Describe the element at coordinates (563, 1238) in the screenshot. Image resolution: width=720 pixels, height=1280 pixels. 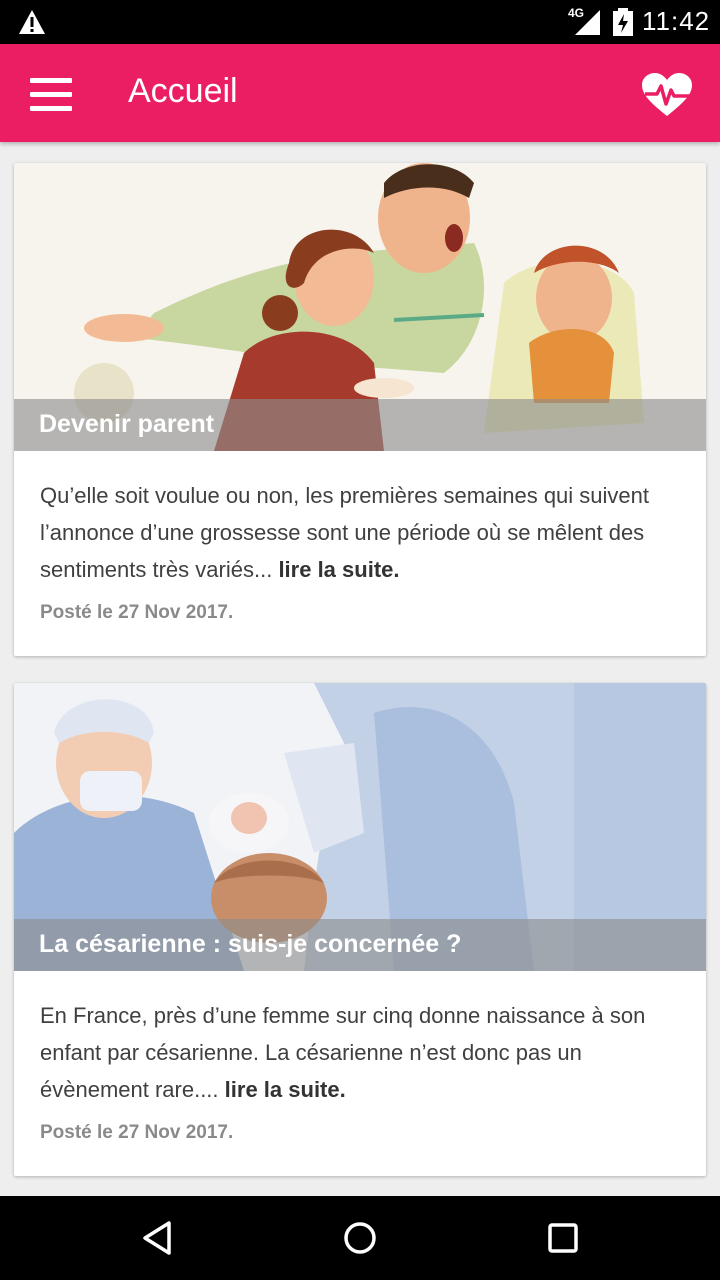
I see `recents-icon` at that location.